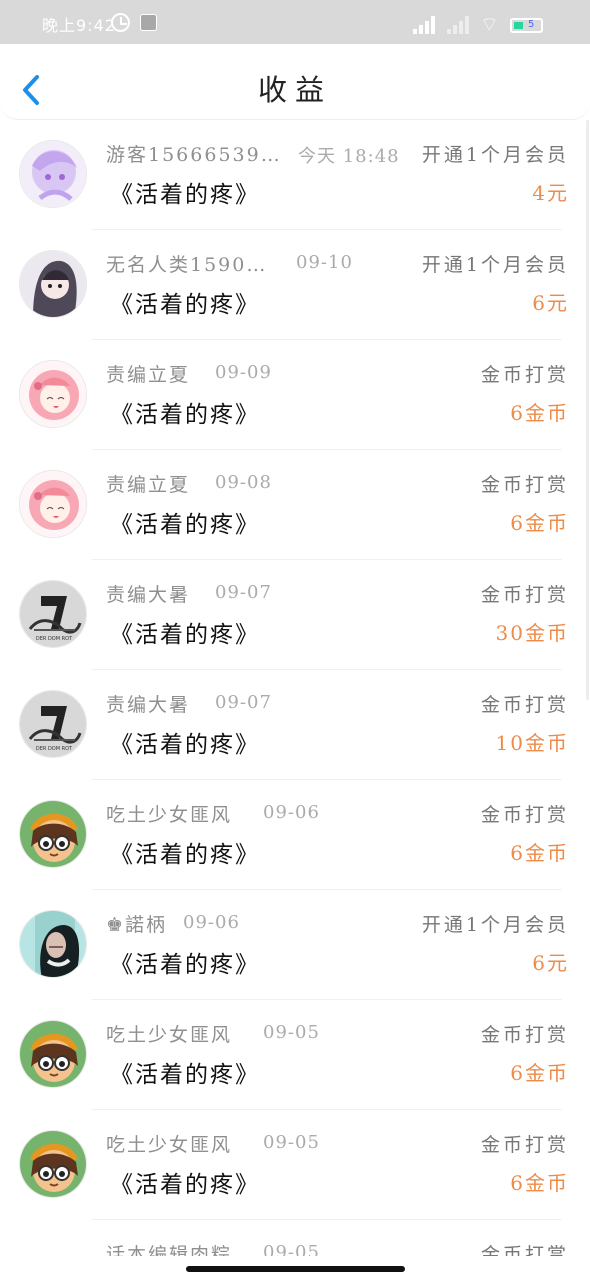 The height and width of the screenshot is (1280, 590). What do you see at coordinates (169, 1250) in the screenshot?
I see `sender-name: 话本编辑肉粽` at bounding box center [169, 1250].